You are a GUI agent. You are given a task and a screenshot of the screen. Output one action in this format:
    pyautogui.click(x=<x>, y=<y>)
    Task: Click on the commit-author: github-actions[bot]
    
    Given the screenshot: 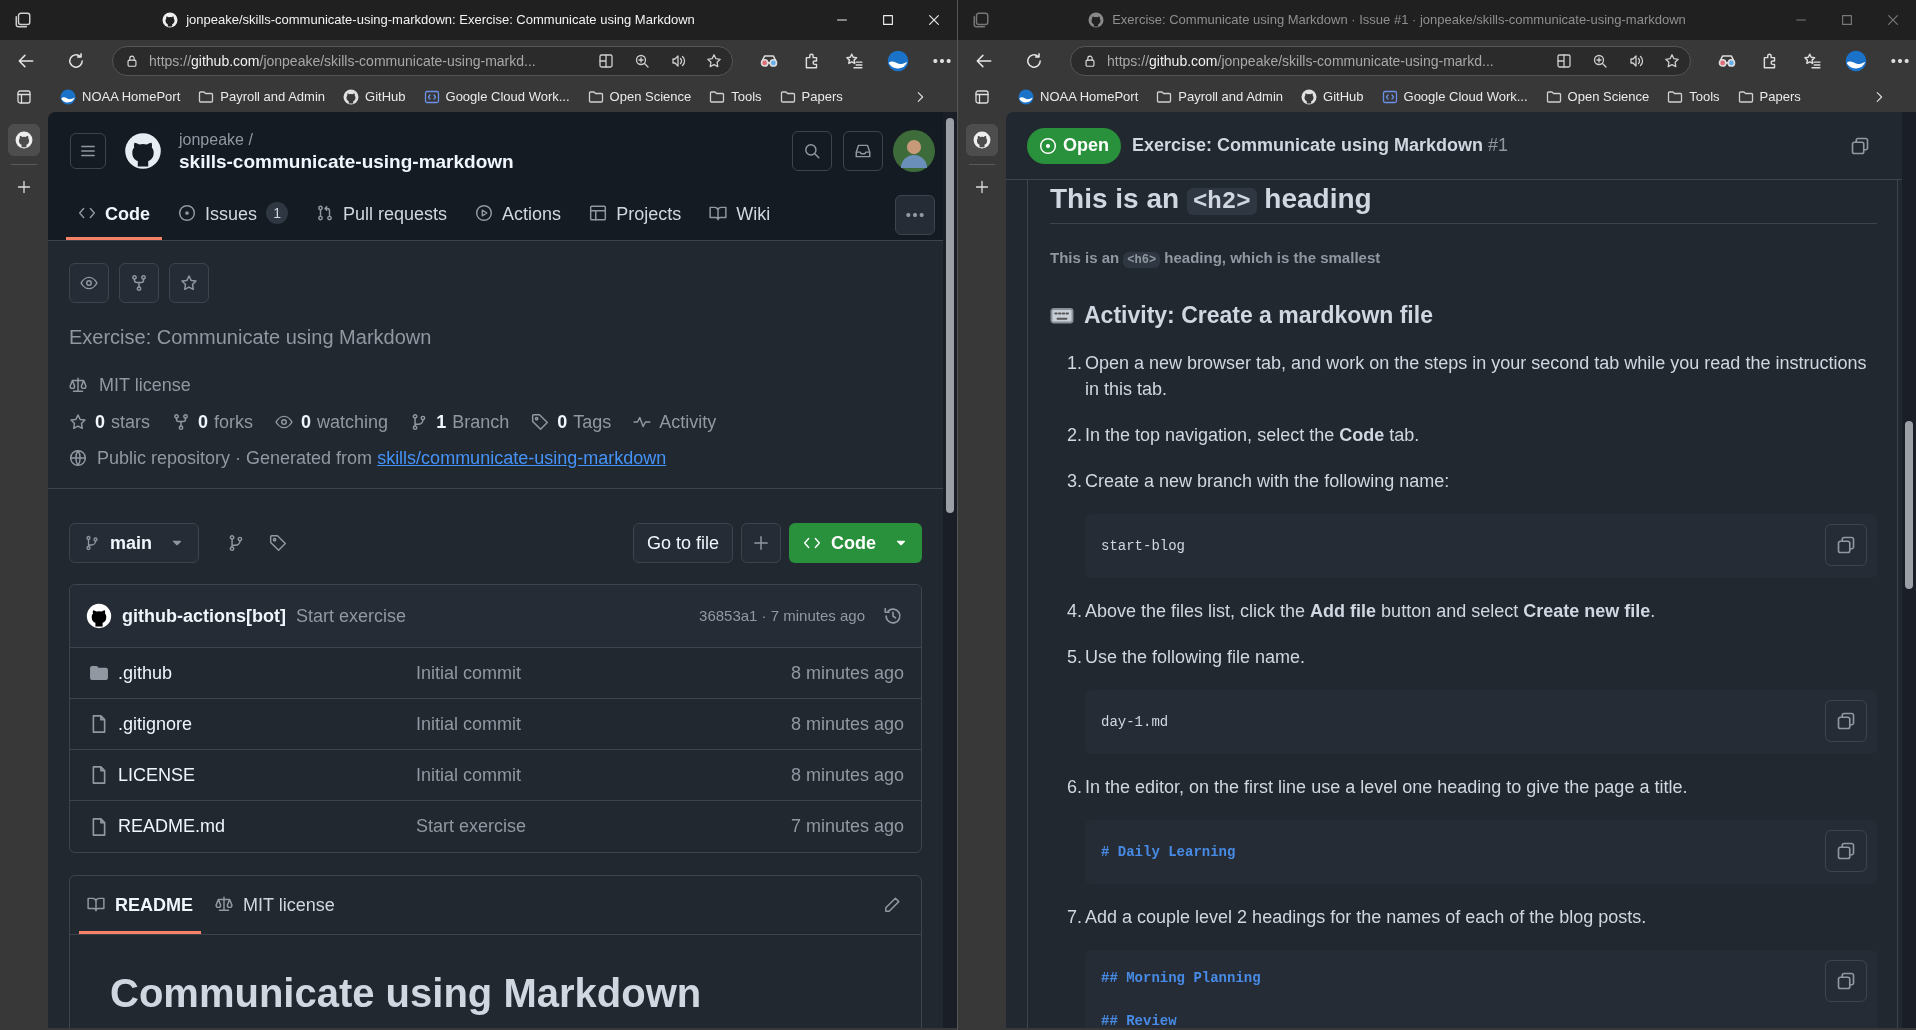 What is the action you would take?
    pyautogui.click(x=204, y=616)
    